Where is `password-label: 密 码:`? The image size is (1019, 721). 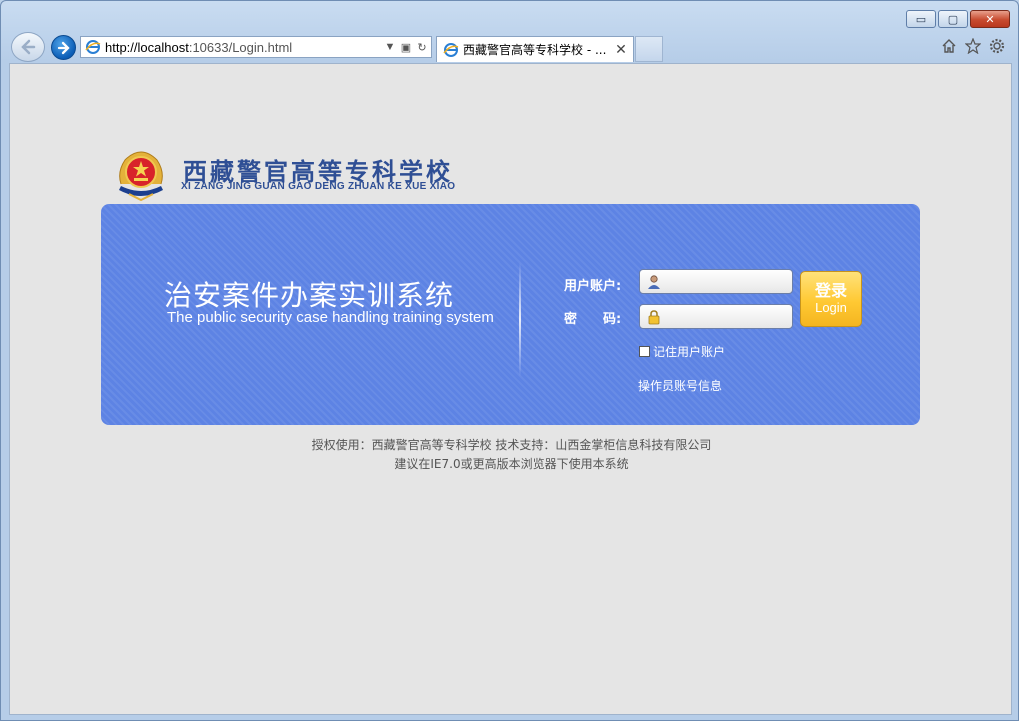
password-label: 密 码: is located at coordinates (593, 319).